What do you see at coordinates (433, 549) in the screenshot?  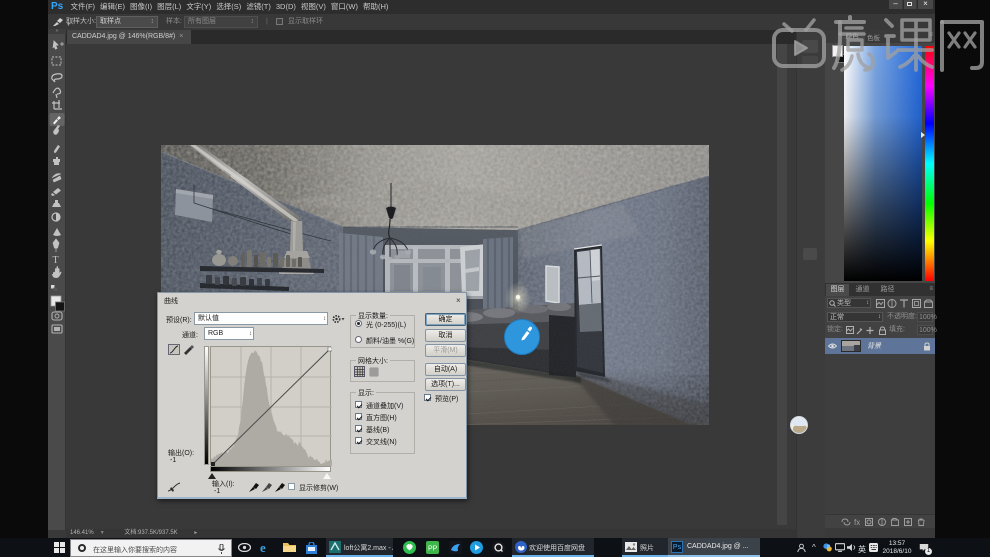 I see `svg-text: PP` at bounding box center [433, 549].